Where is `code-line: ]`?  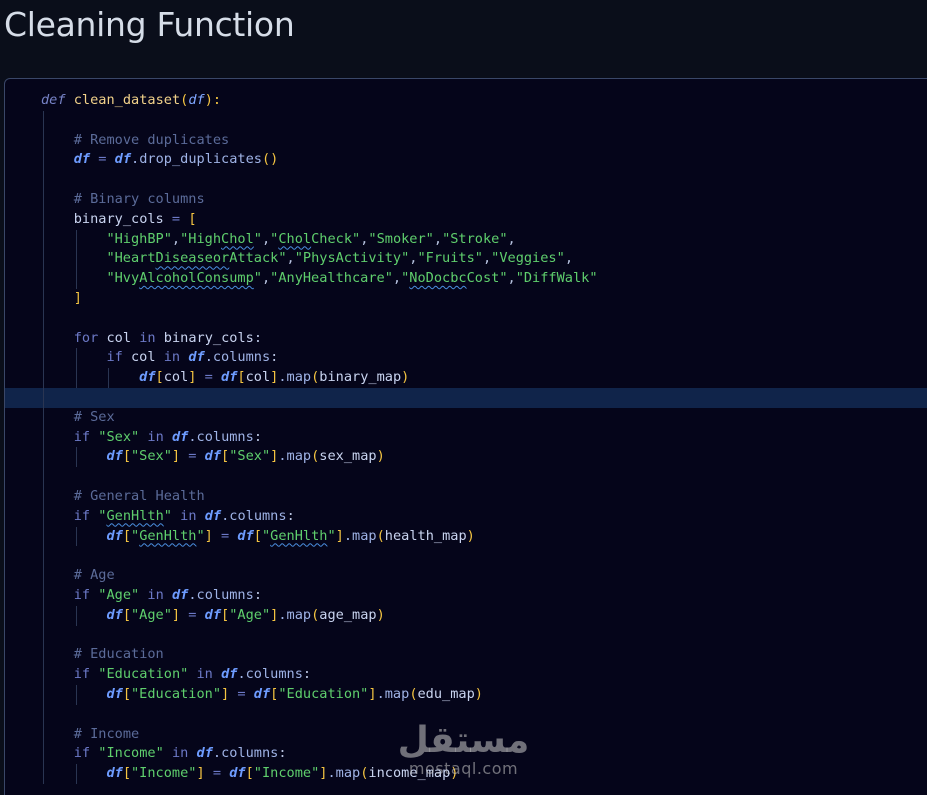
code-line: ] is located at coordinates (466, 298).